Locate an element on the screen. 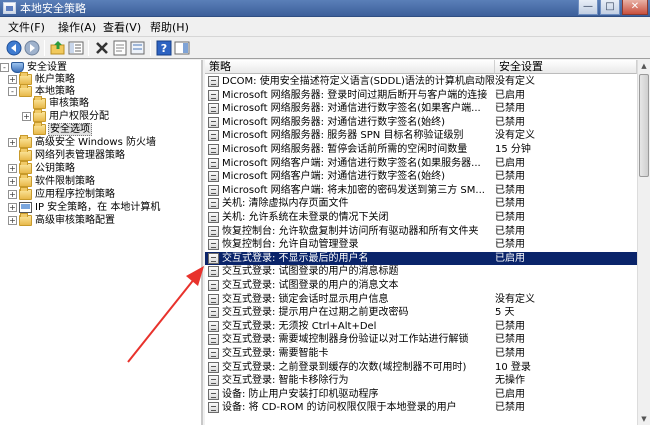 The image size is (650, 425). menu-help: 帮助(H) is located at coordinates (169, 27).